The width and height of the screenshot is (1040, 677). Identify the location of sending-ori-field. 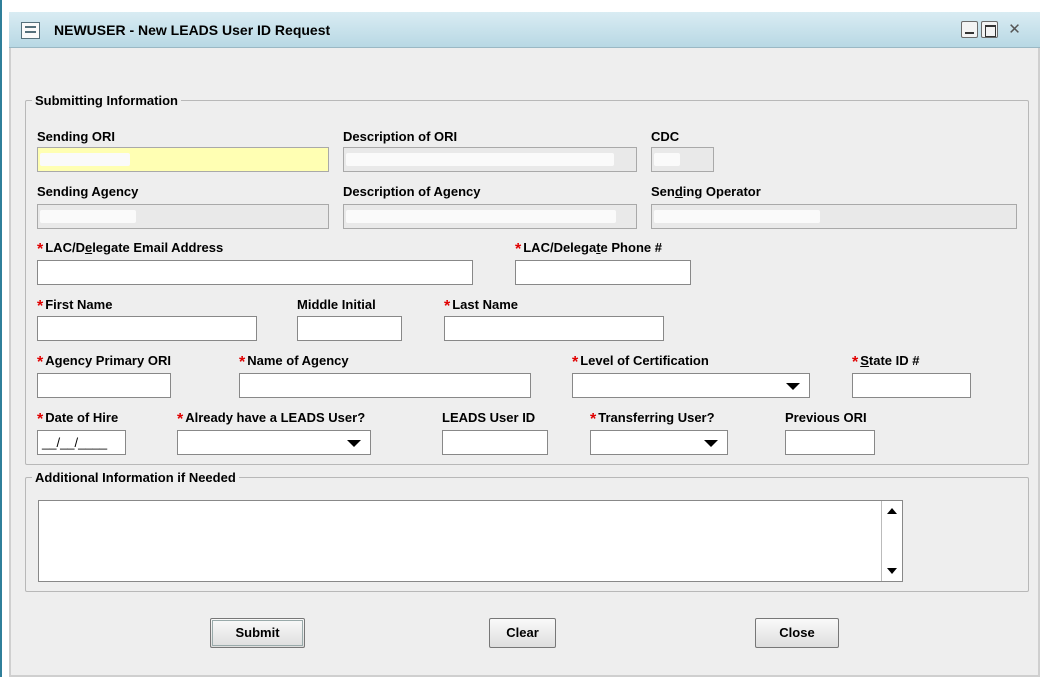
(183, 159).